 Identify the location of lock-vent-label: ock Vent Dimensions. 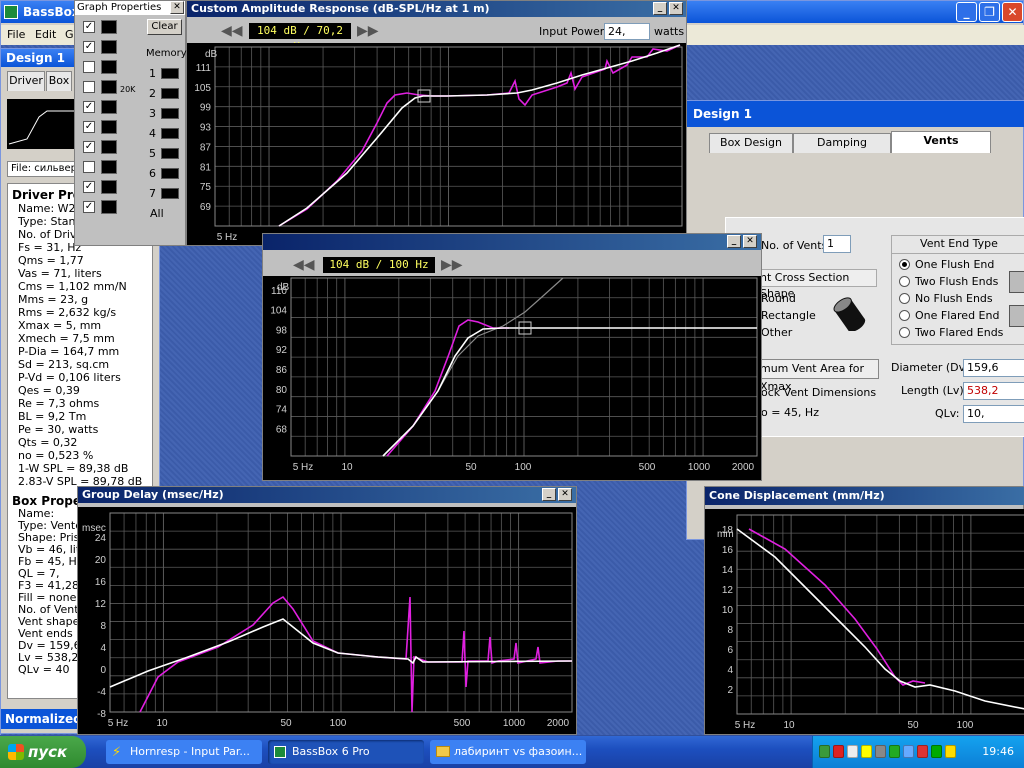
(818, 392).